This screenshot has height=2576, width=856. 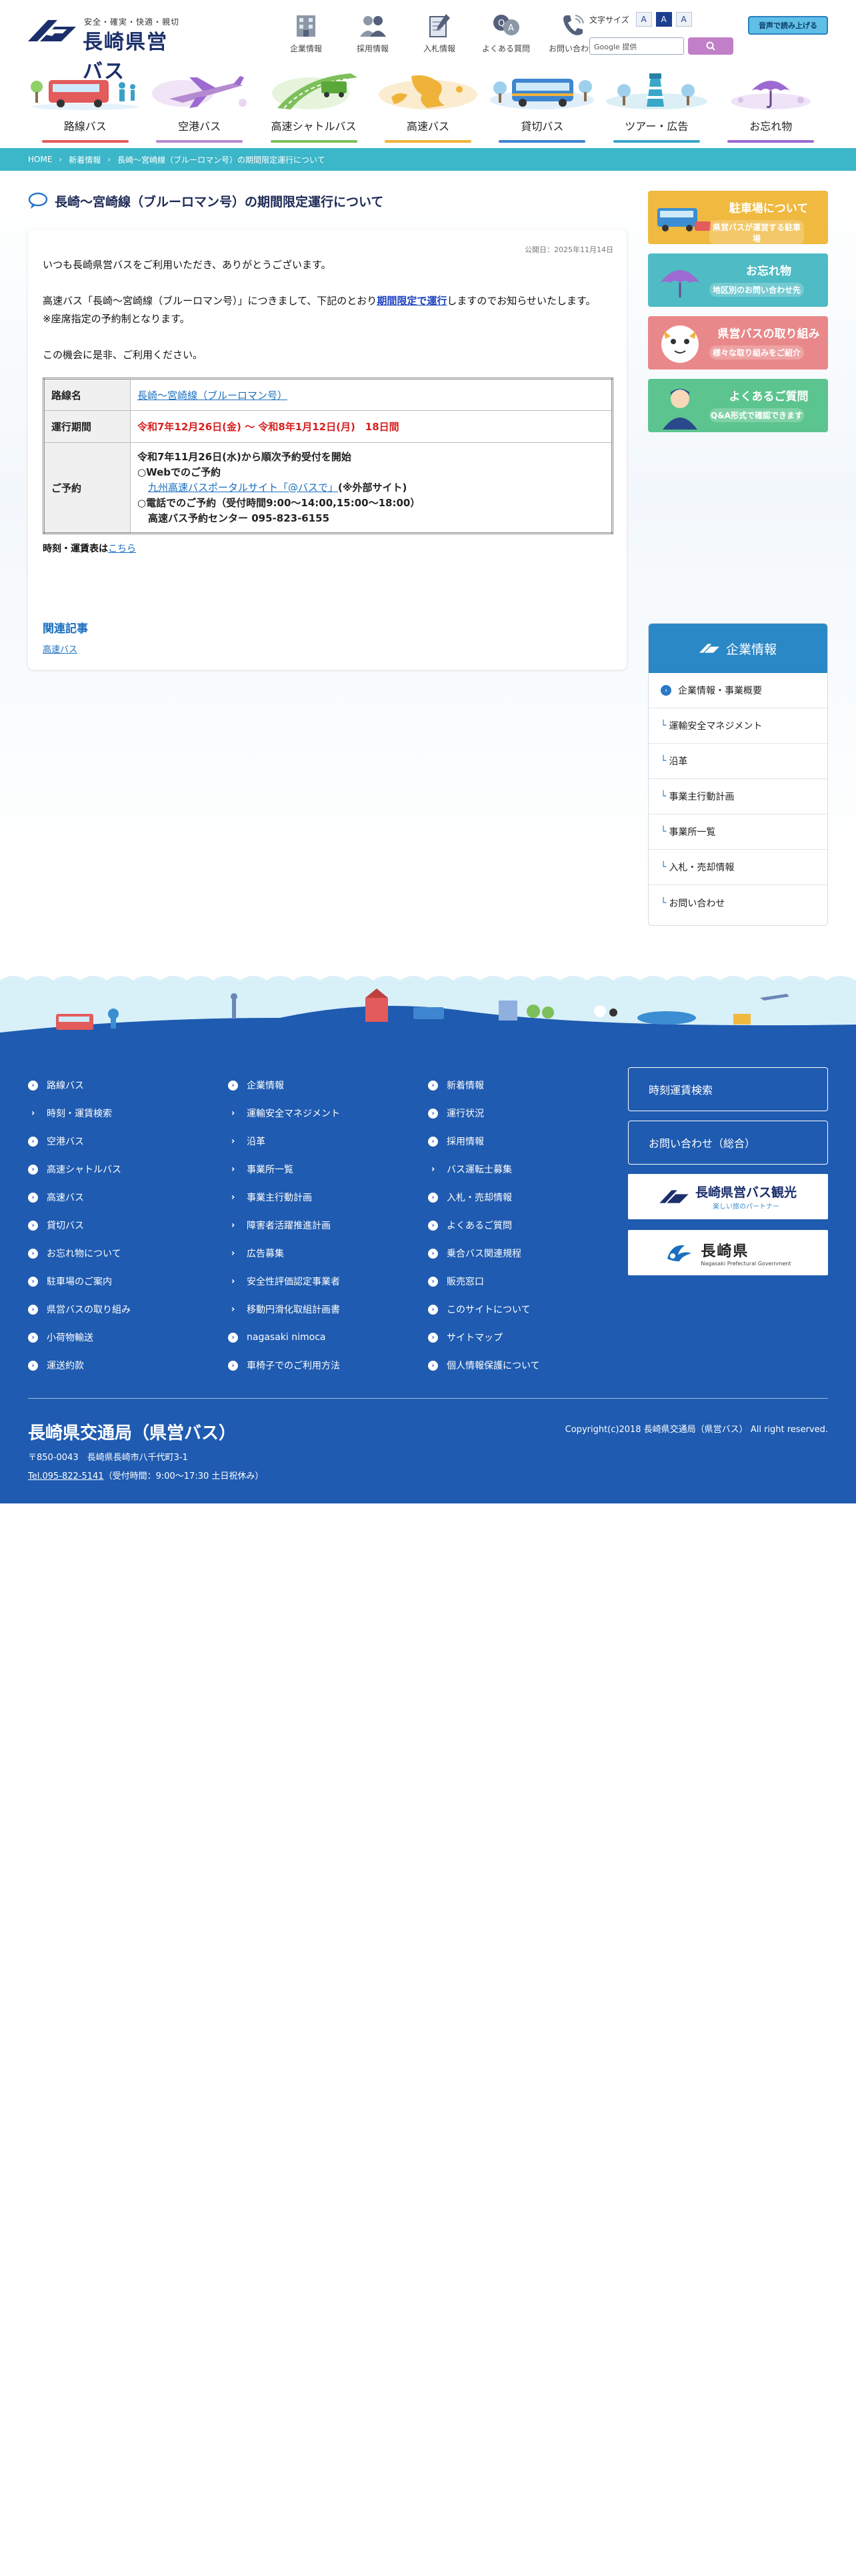 What do you see at coordinates (85, 159) in the screenshot?
I see `breadcrumb-news: 新着情報` at bounding box center [85, 159].